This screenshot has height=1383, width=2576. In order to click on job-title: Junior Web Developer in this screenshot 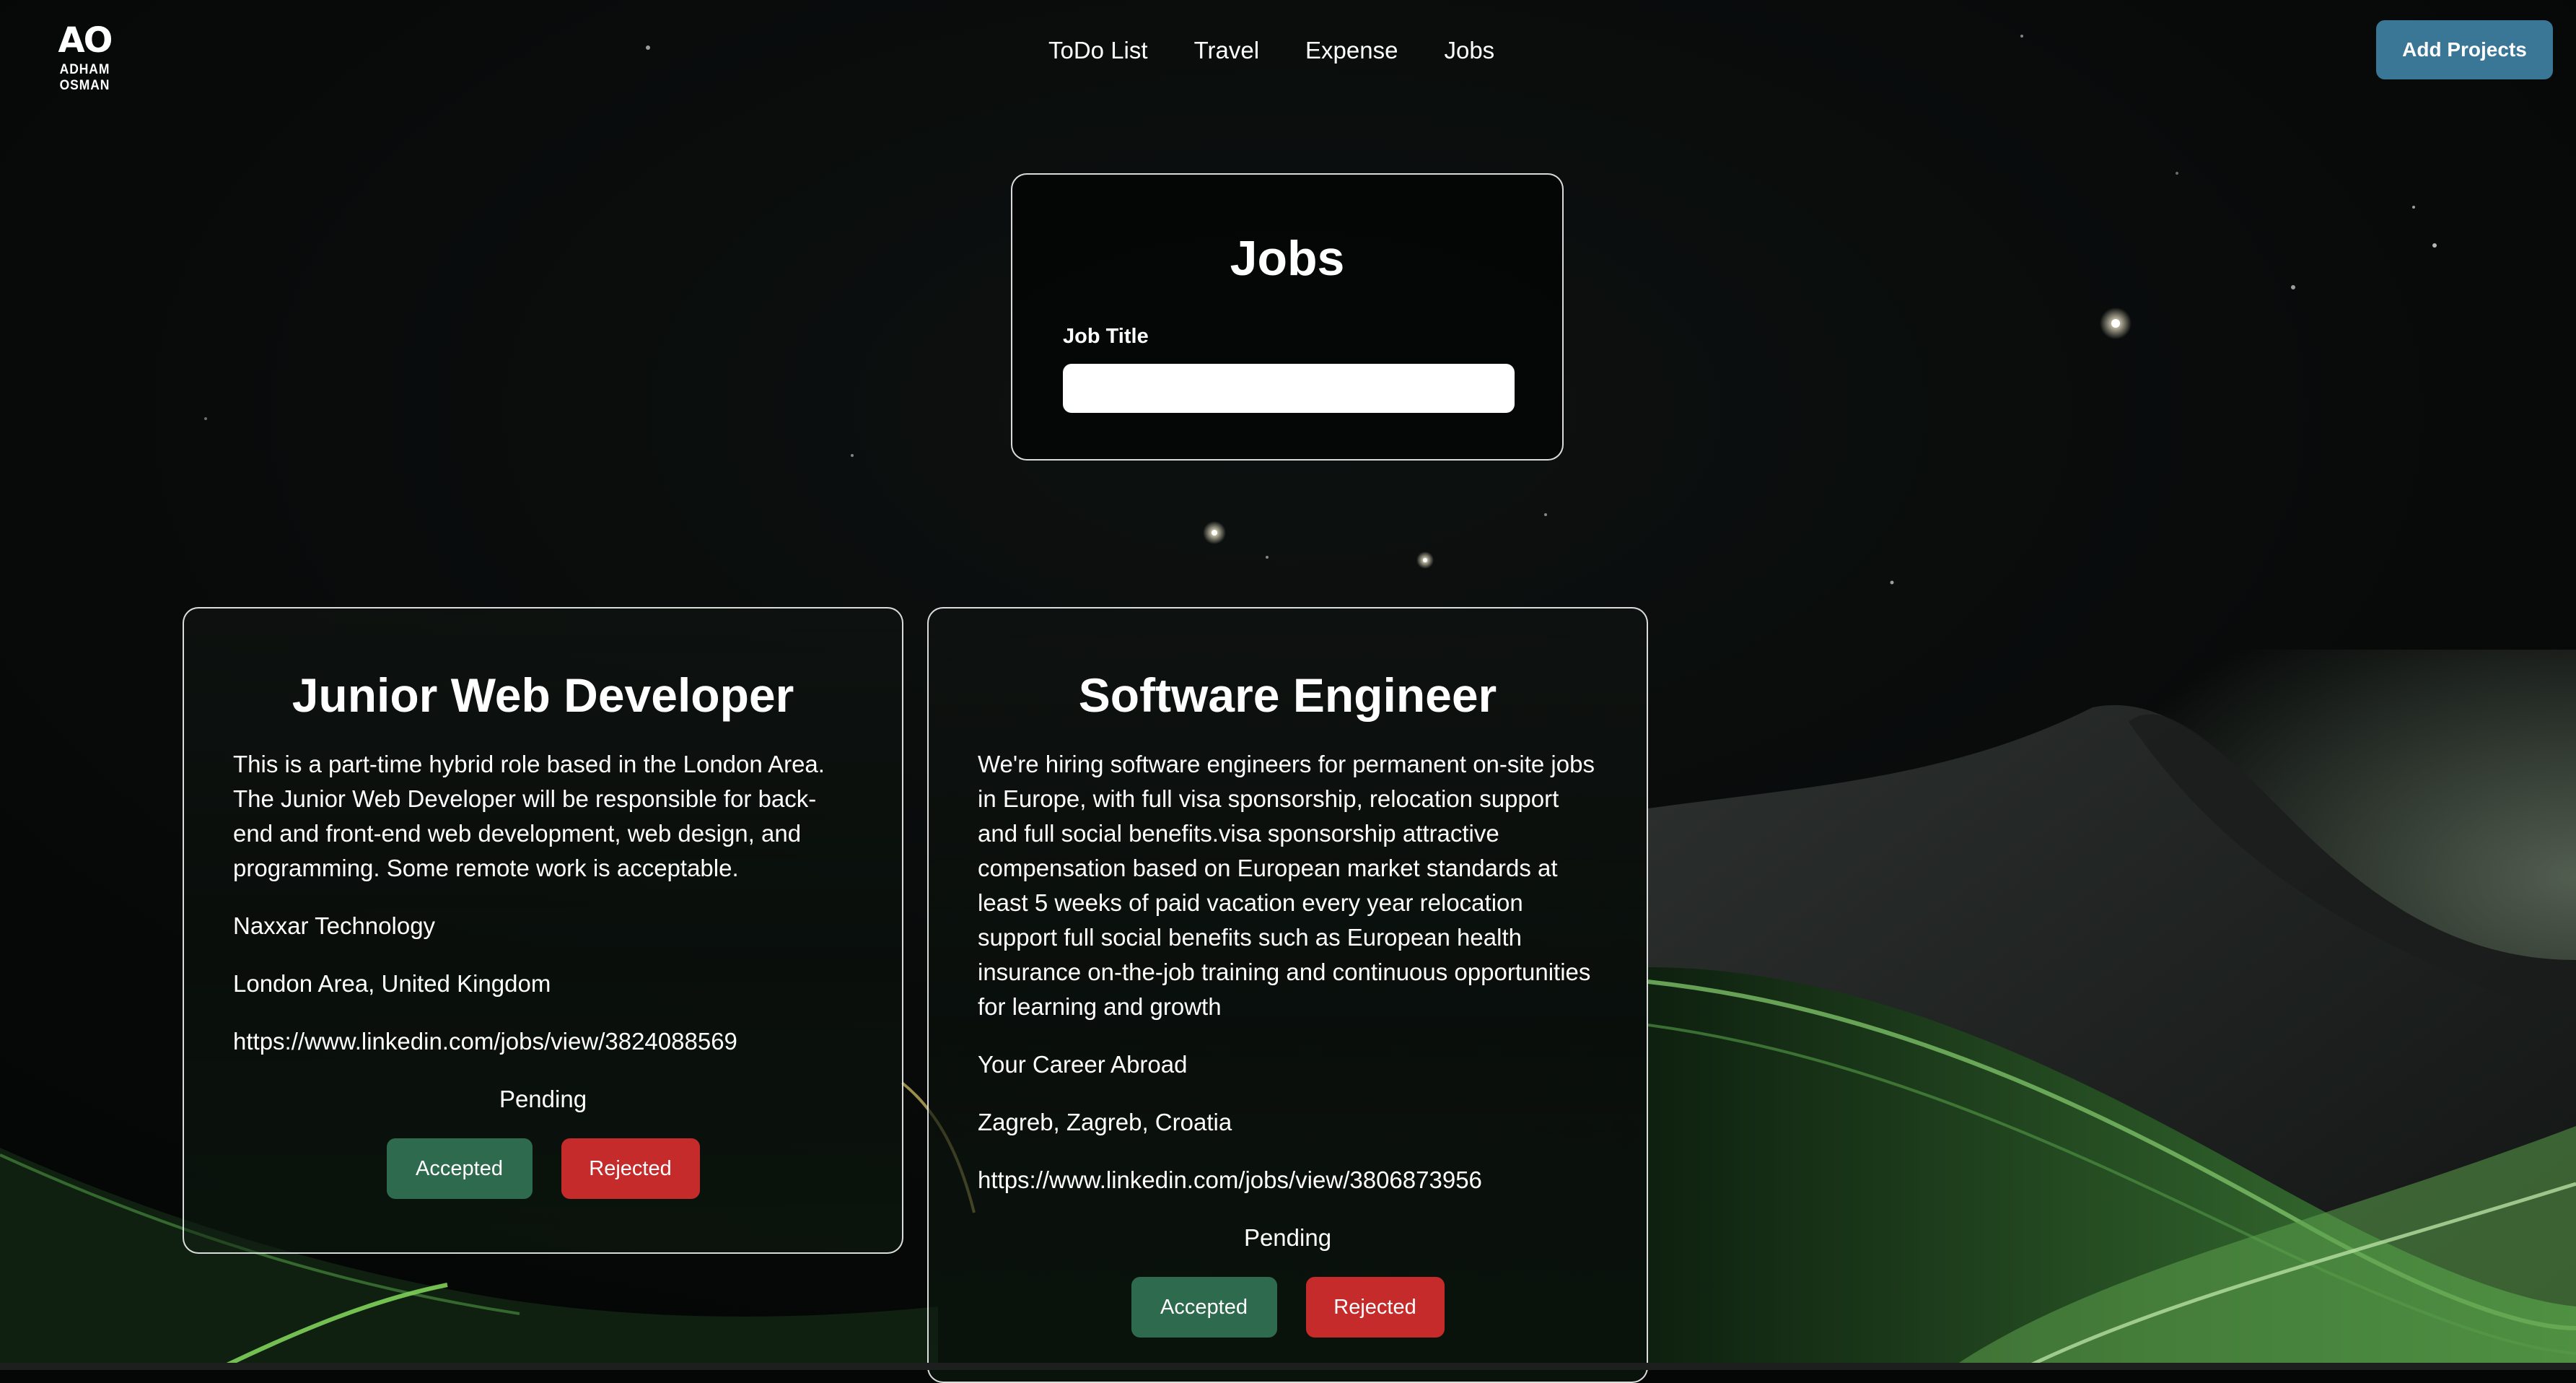, I will do `click(543, 695)`.